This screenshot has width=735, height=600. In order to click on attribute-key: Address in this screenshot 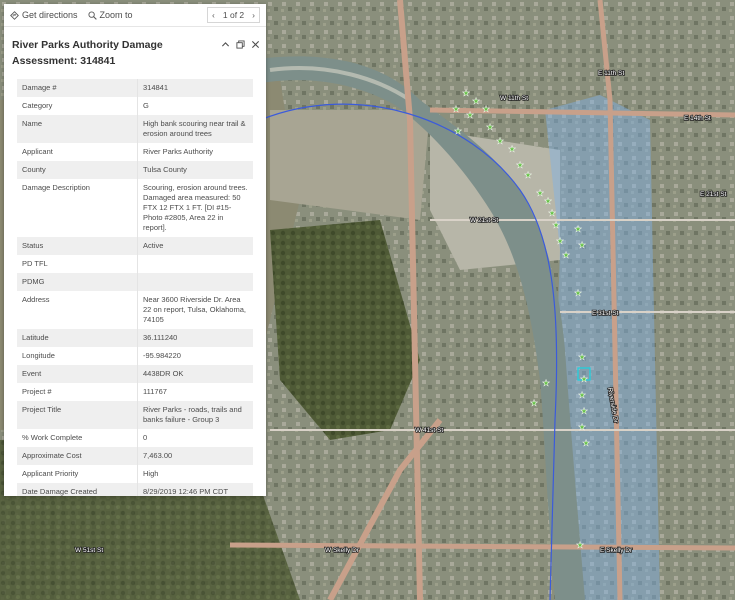, I will do `click(77, 310)`.